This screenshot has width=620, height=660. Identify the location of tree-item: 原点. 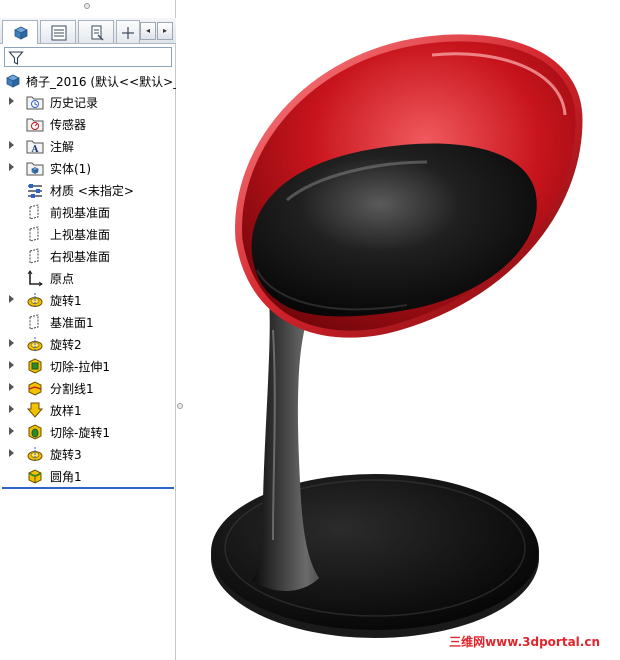
(88, 278).